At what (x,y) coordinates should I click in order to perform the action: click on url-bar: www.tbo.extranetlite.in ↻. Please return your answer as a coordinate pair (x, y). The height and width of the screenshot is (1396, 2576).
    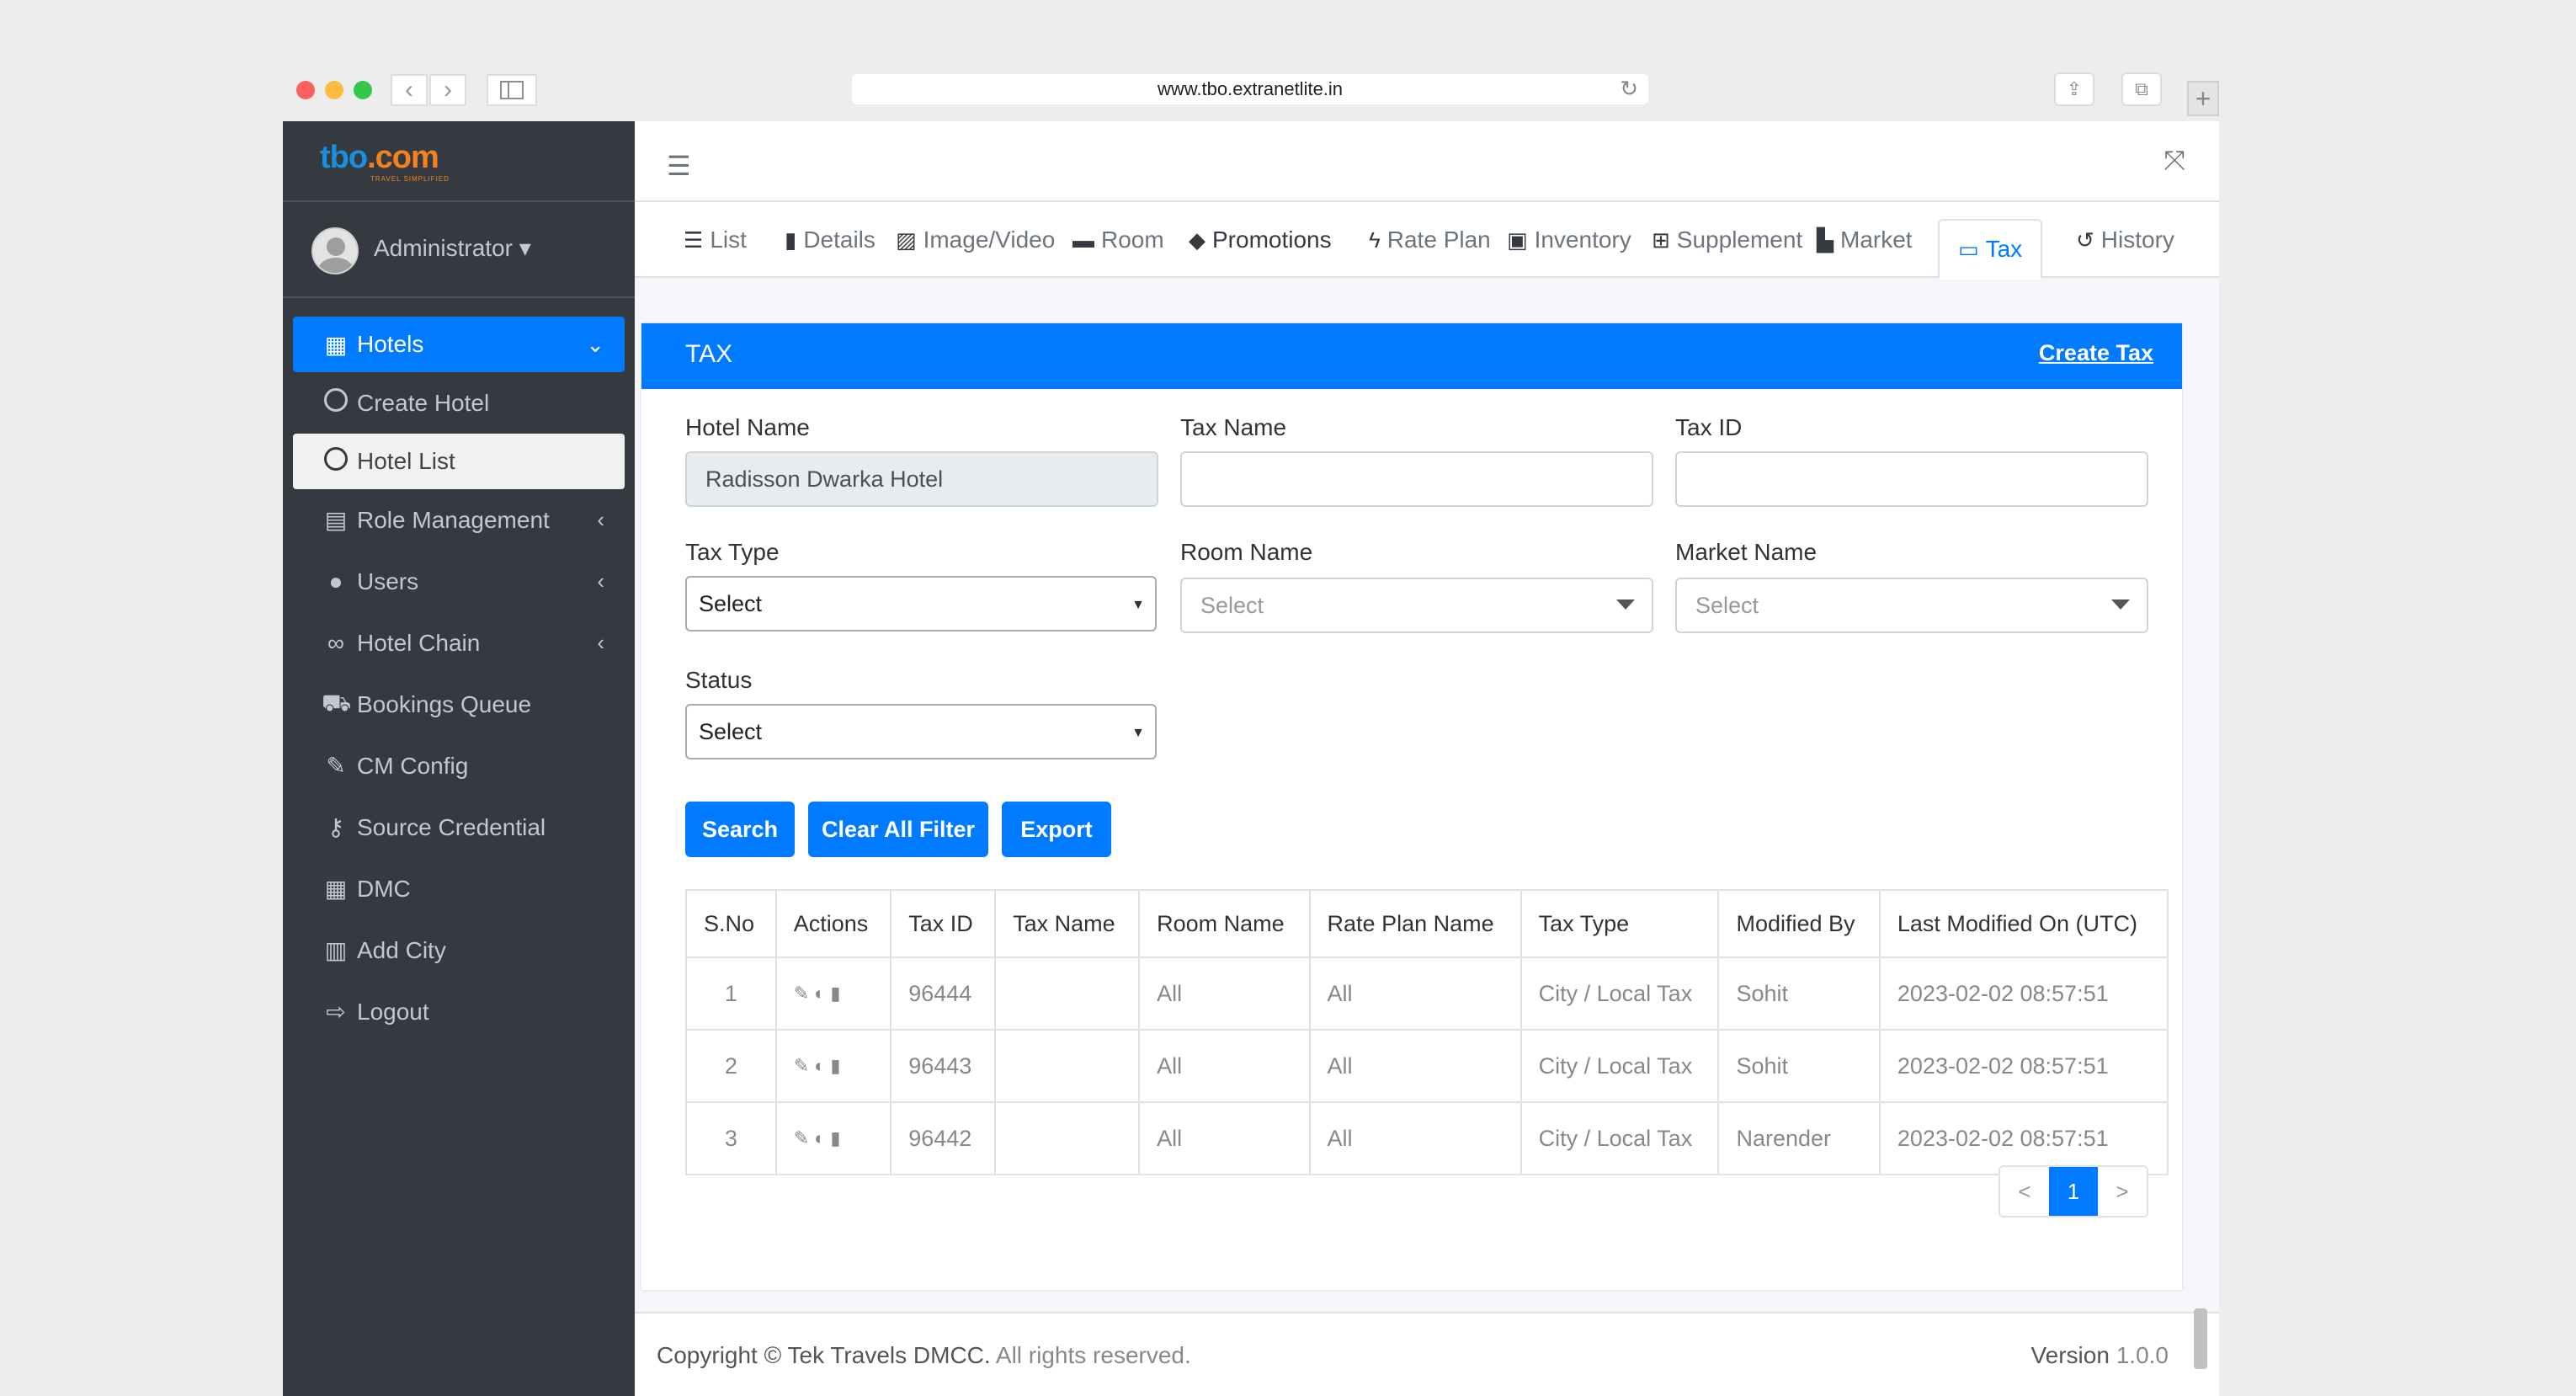
    Looking at the image, I should click on (1250, 89).